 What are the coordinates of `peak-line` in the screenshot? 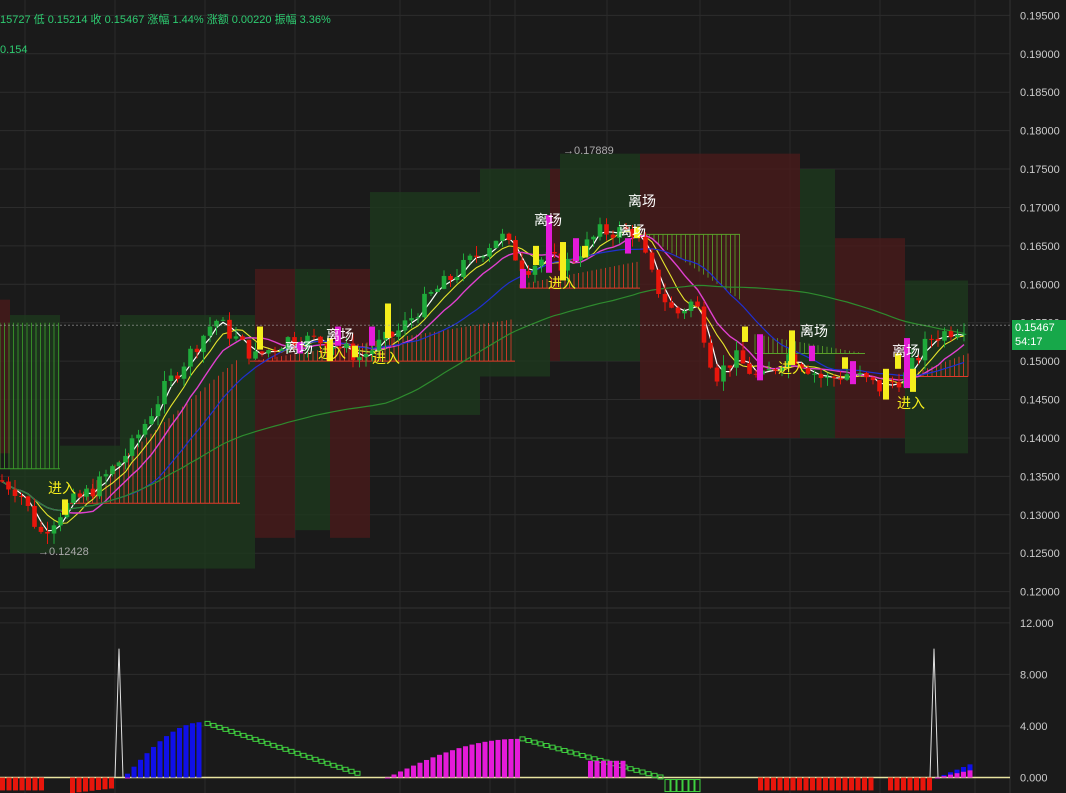 It's located at (119, 713).